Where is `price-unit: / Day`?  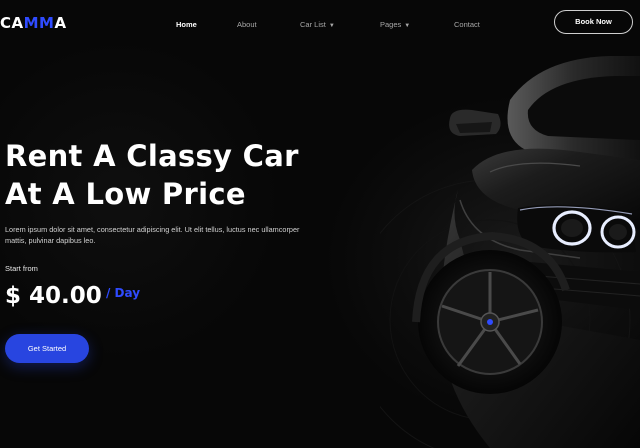 price-unit: / Day is located at coordinates (123, 293).